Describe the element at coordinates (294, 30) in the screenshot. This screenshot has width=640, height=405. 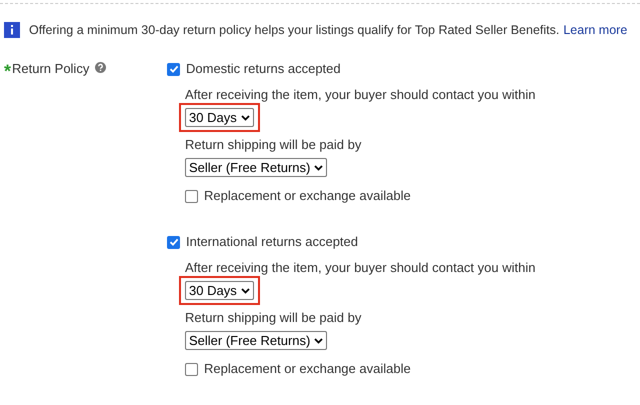
I see `notice-text: Offering a minimum 30-day return policy helps your listings qualify for Top Rated Seller Benefits.` at that location.